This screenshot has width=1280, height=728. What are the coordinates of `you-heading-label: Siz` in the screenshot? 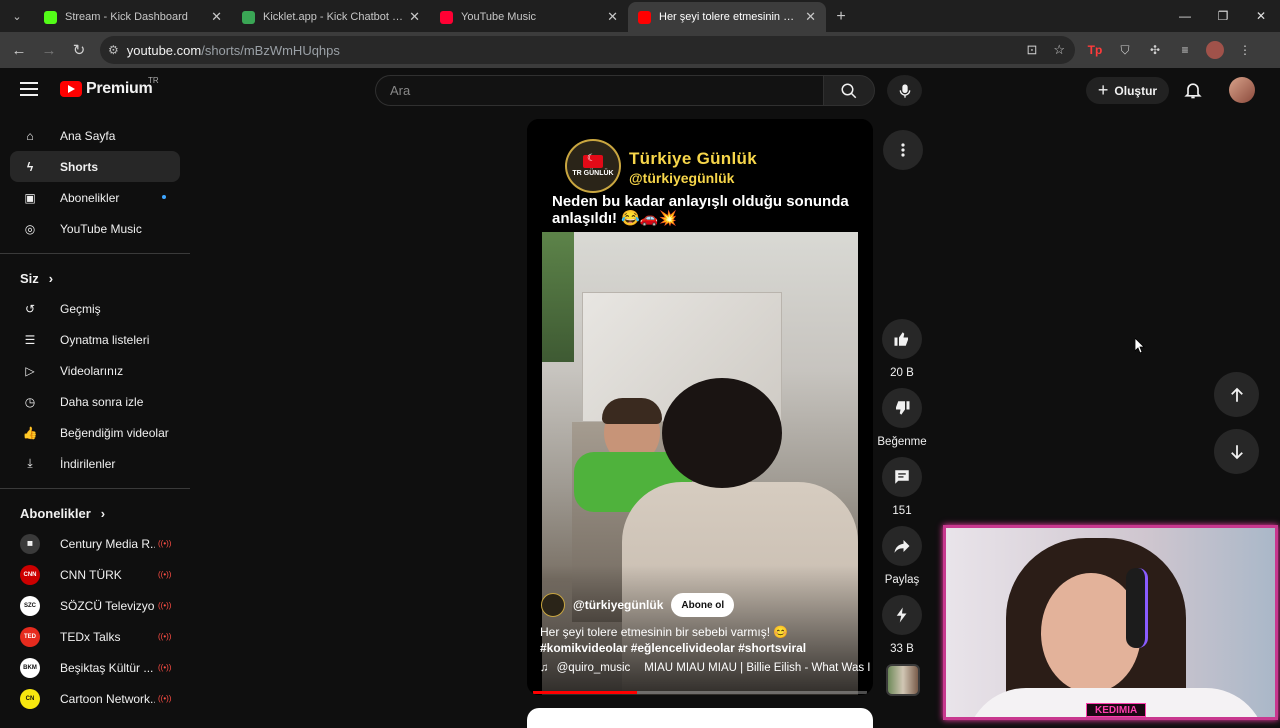 It's located at (29, 278).